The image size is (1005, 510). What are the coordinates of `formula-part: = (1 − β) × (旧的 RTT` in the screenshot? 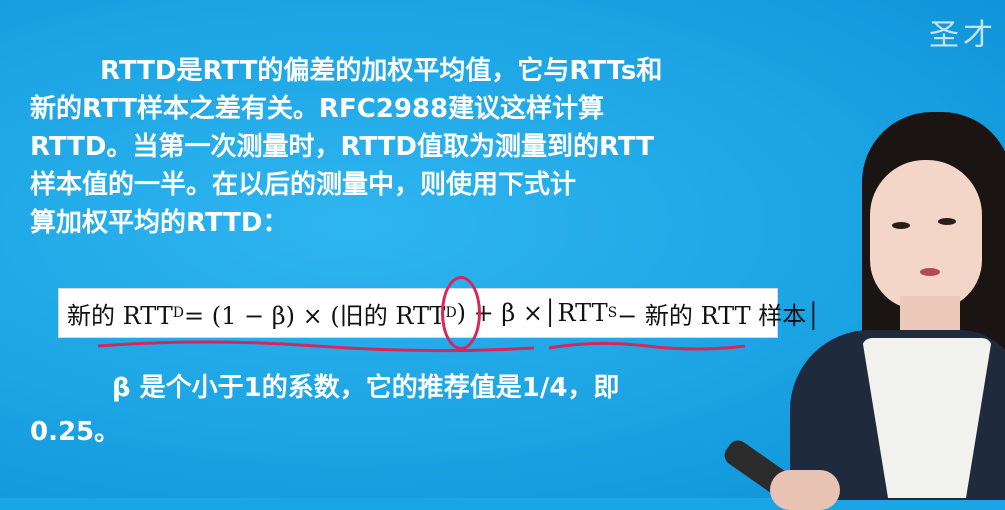 It's located at (314, 315).